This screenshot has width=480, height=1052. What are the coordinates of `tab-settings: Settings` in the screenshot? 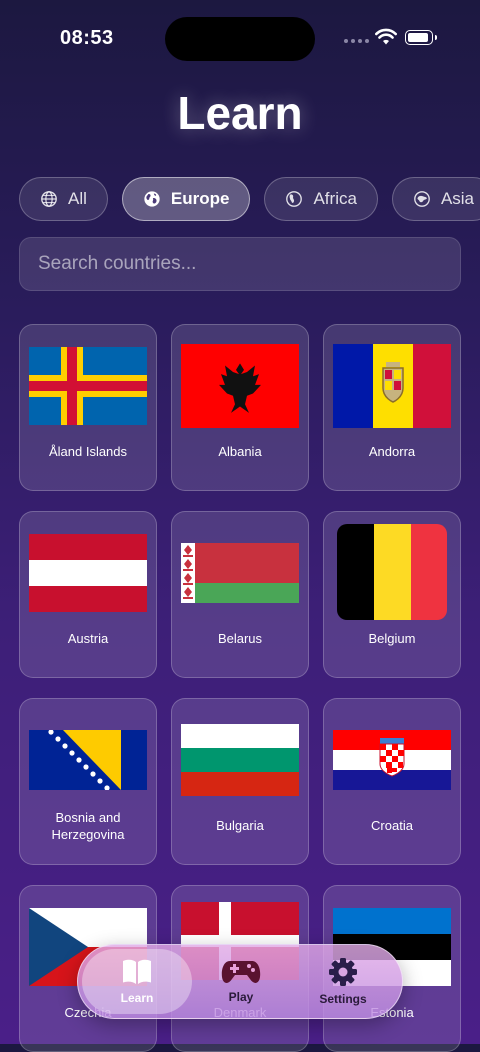 It's located at (343, 981).